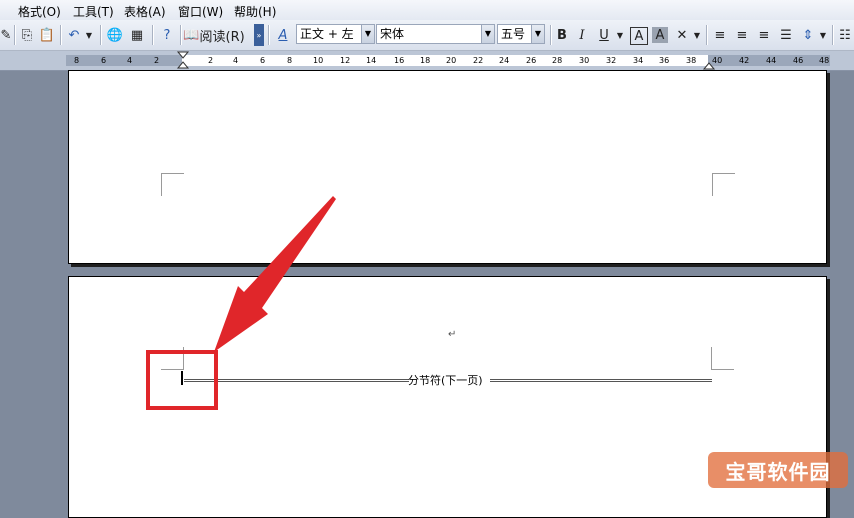  Describe the element at coordinates (638, 60) in the screenshot. I see `ruler-tick-label: 34` at that location.